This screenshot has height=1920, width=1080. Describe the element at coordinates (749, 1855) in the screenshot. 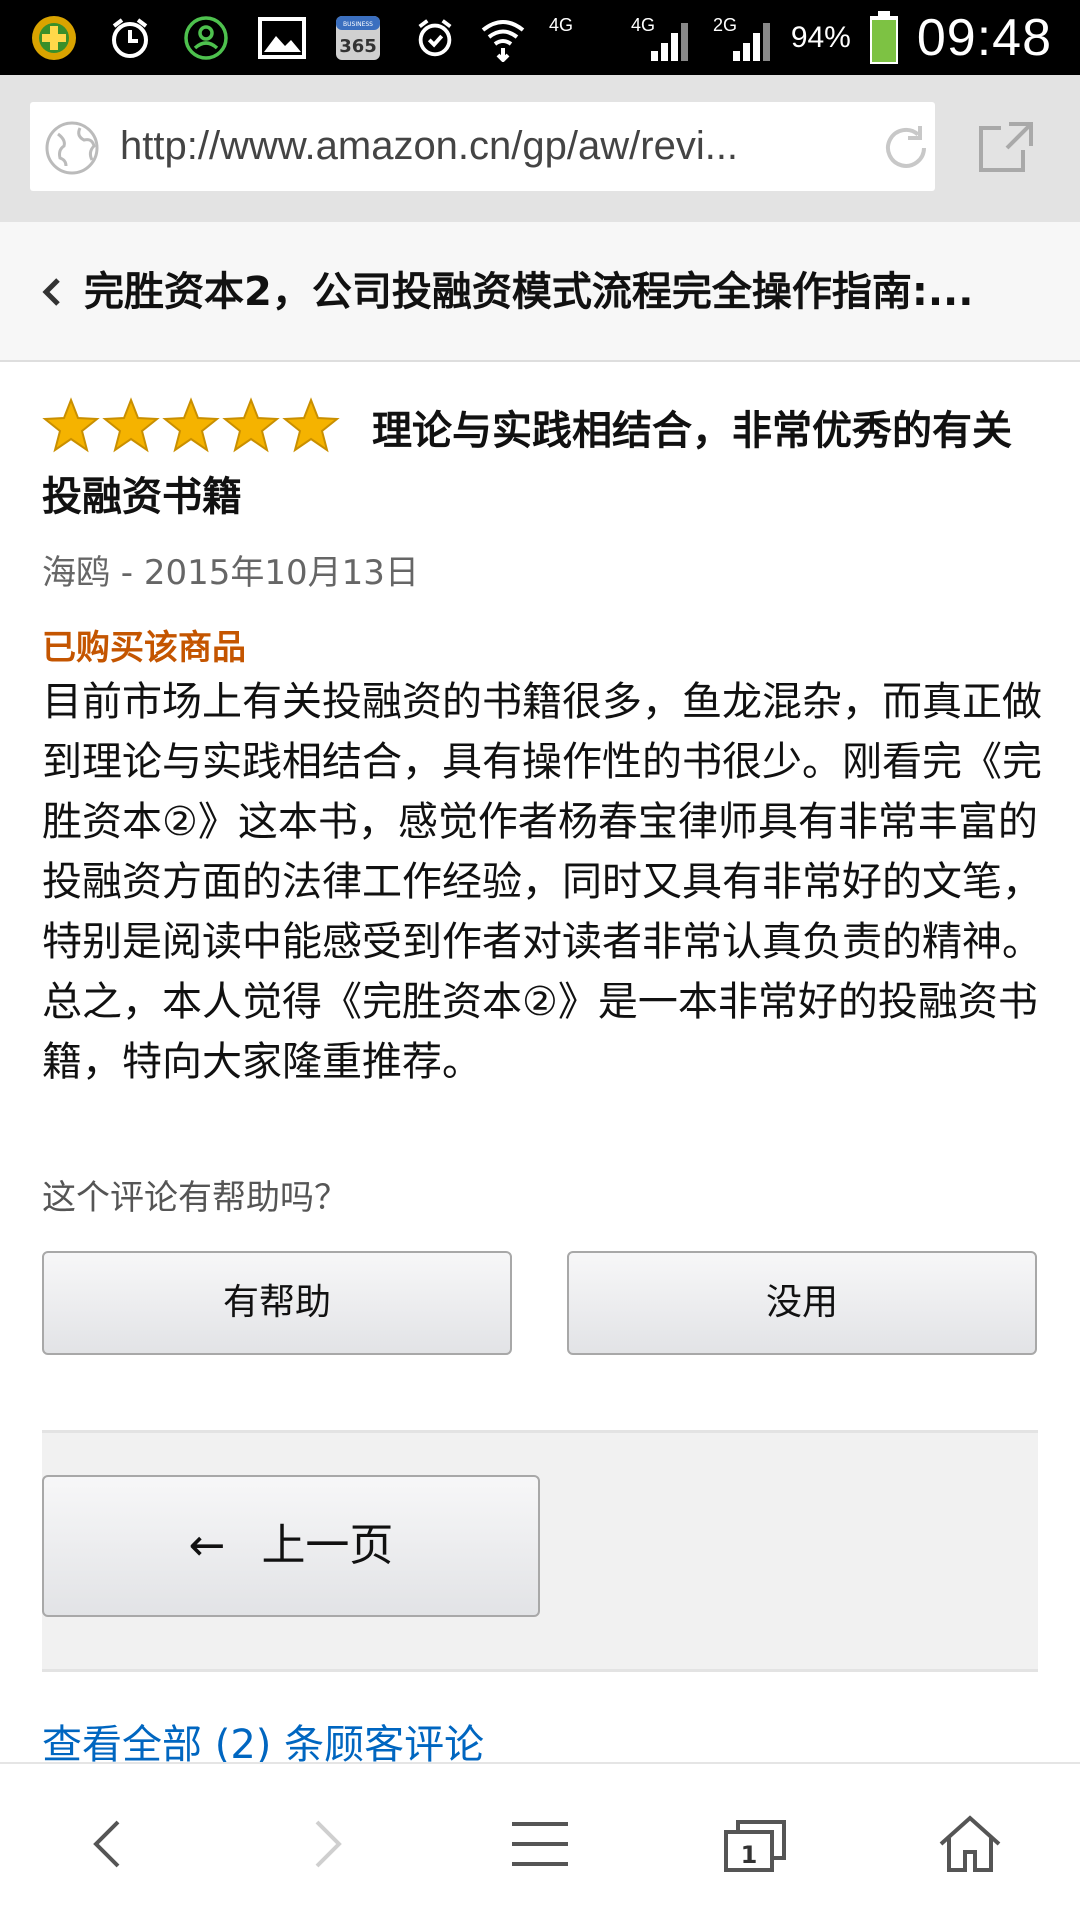

I see `svg-text: 1` at that location.